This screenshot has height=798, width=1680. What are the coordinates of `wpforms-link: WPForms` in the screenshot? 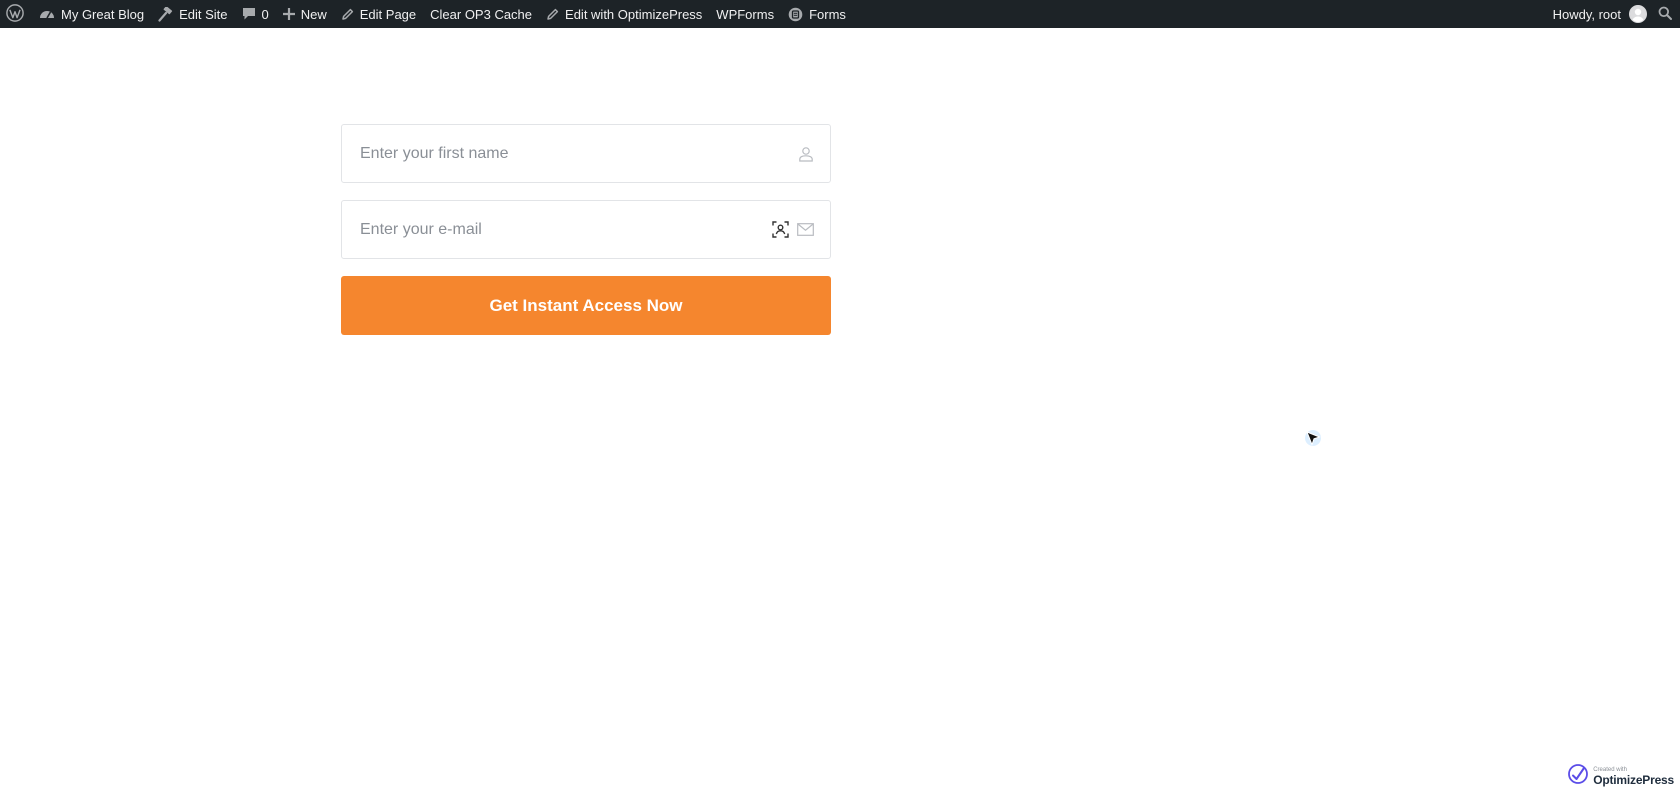 It's located at (745, 14).